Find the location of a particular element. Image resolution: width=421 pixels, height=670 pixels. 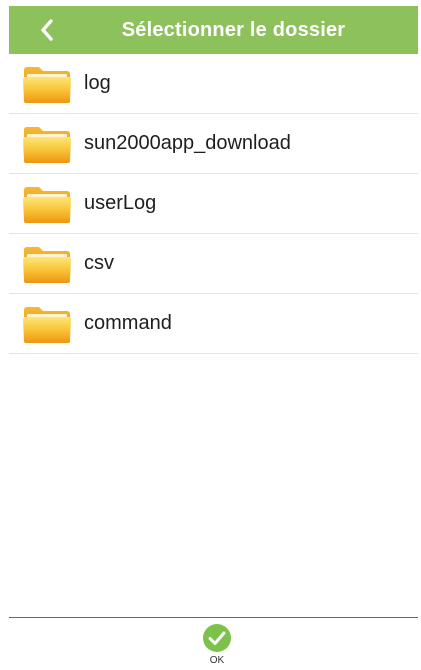

folder-item-csv: csv is located at coordinates (213, 264).